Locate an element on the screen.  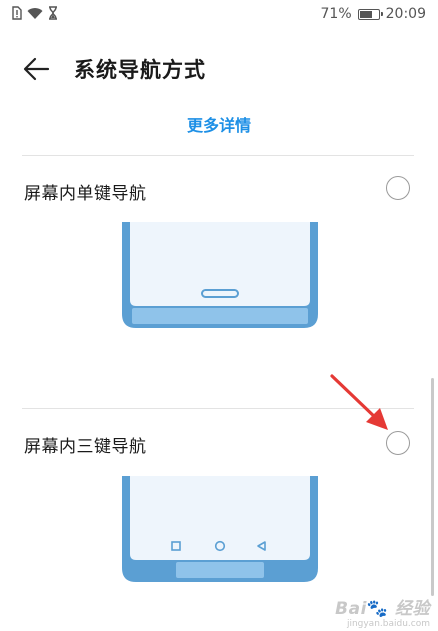
status-right: 71% 20:09 is located at coordinates (373, 14).